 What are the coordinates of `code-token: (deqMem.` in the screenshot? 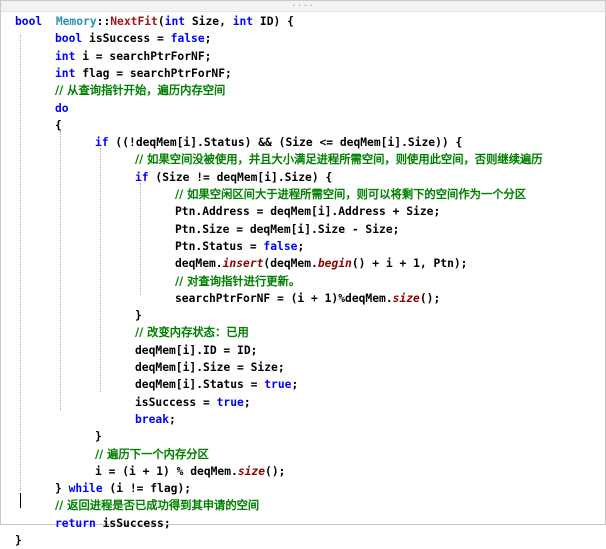 It's located at (290, 264).